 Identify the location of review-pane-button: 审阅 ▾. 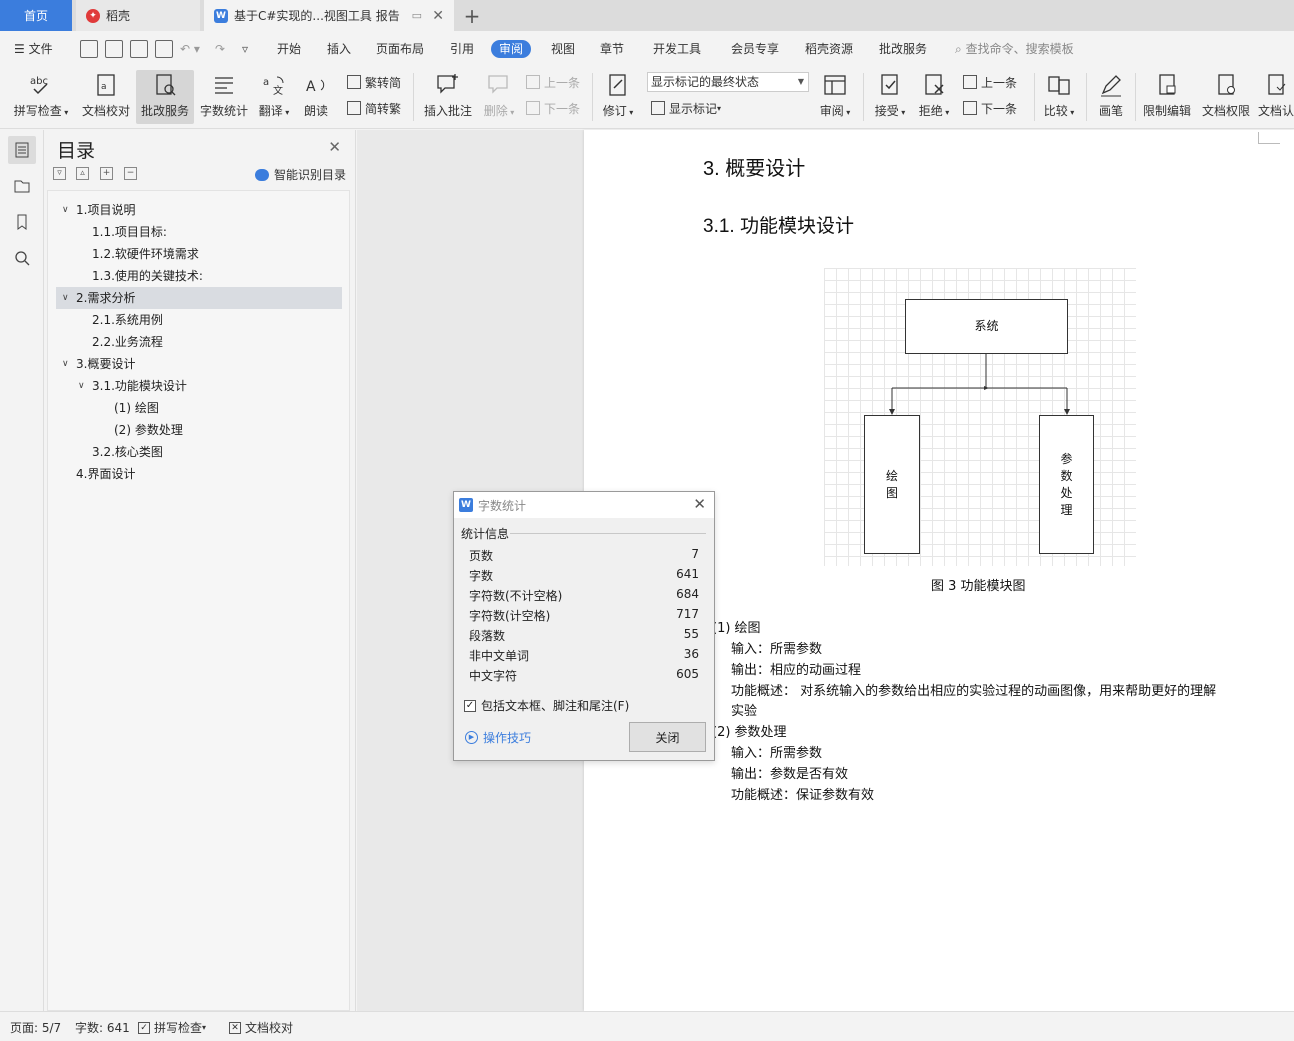
(835, 97).